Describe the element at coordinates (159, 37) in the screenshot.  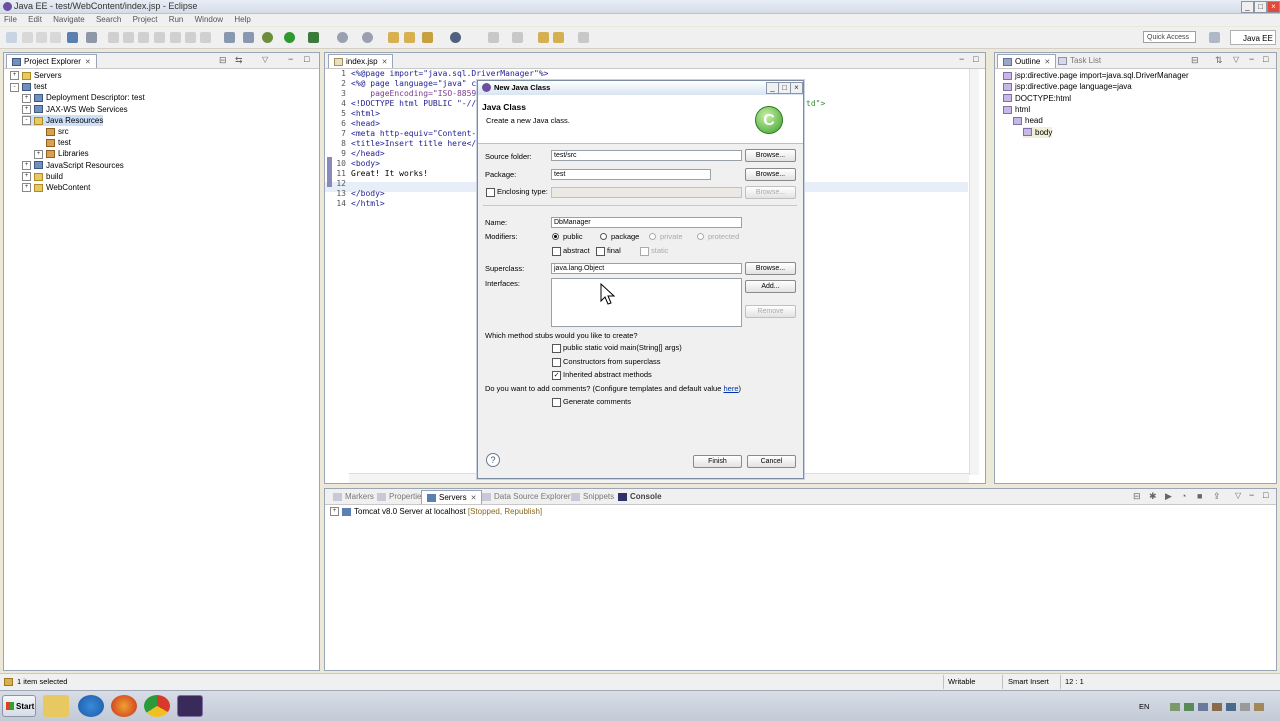
I see `disconnect-icon` at that location.